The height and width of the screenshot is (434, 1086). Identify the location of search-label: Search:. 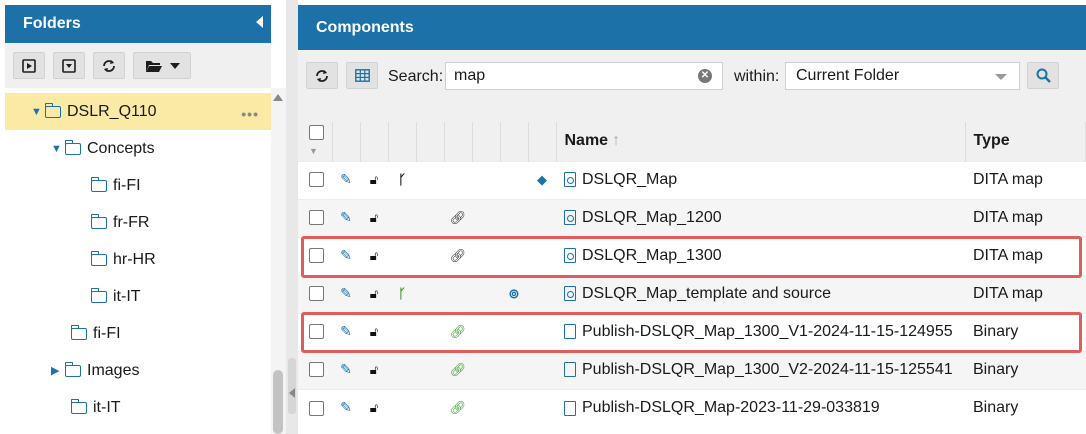
(416, 76).